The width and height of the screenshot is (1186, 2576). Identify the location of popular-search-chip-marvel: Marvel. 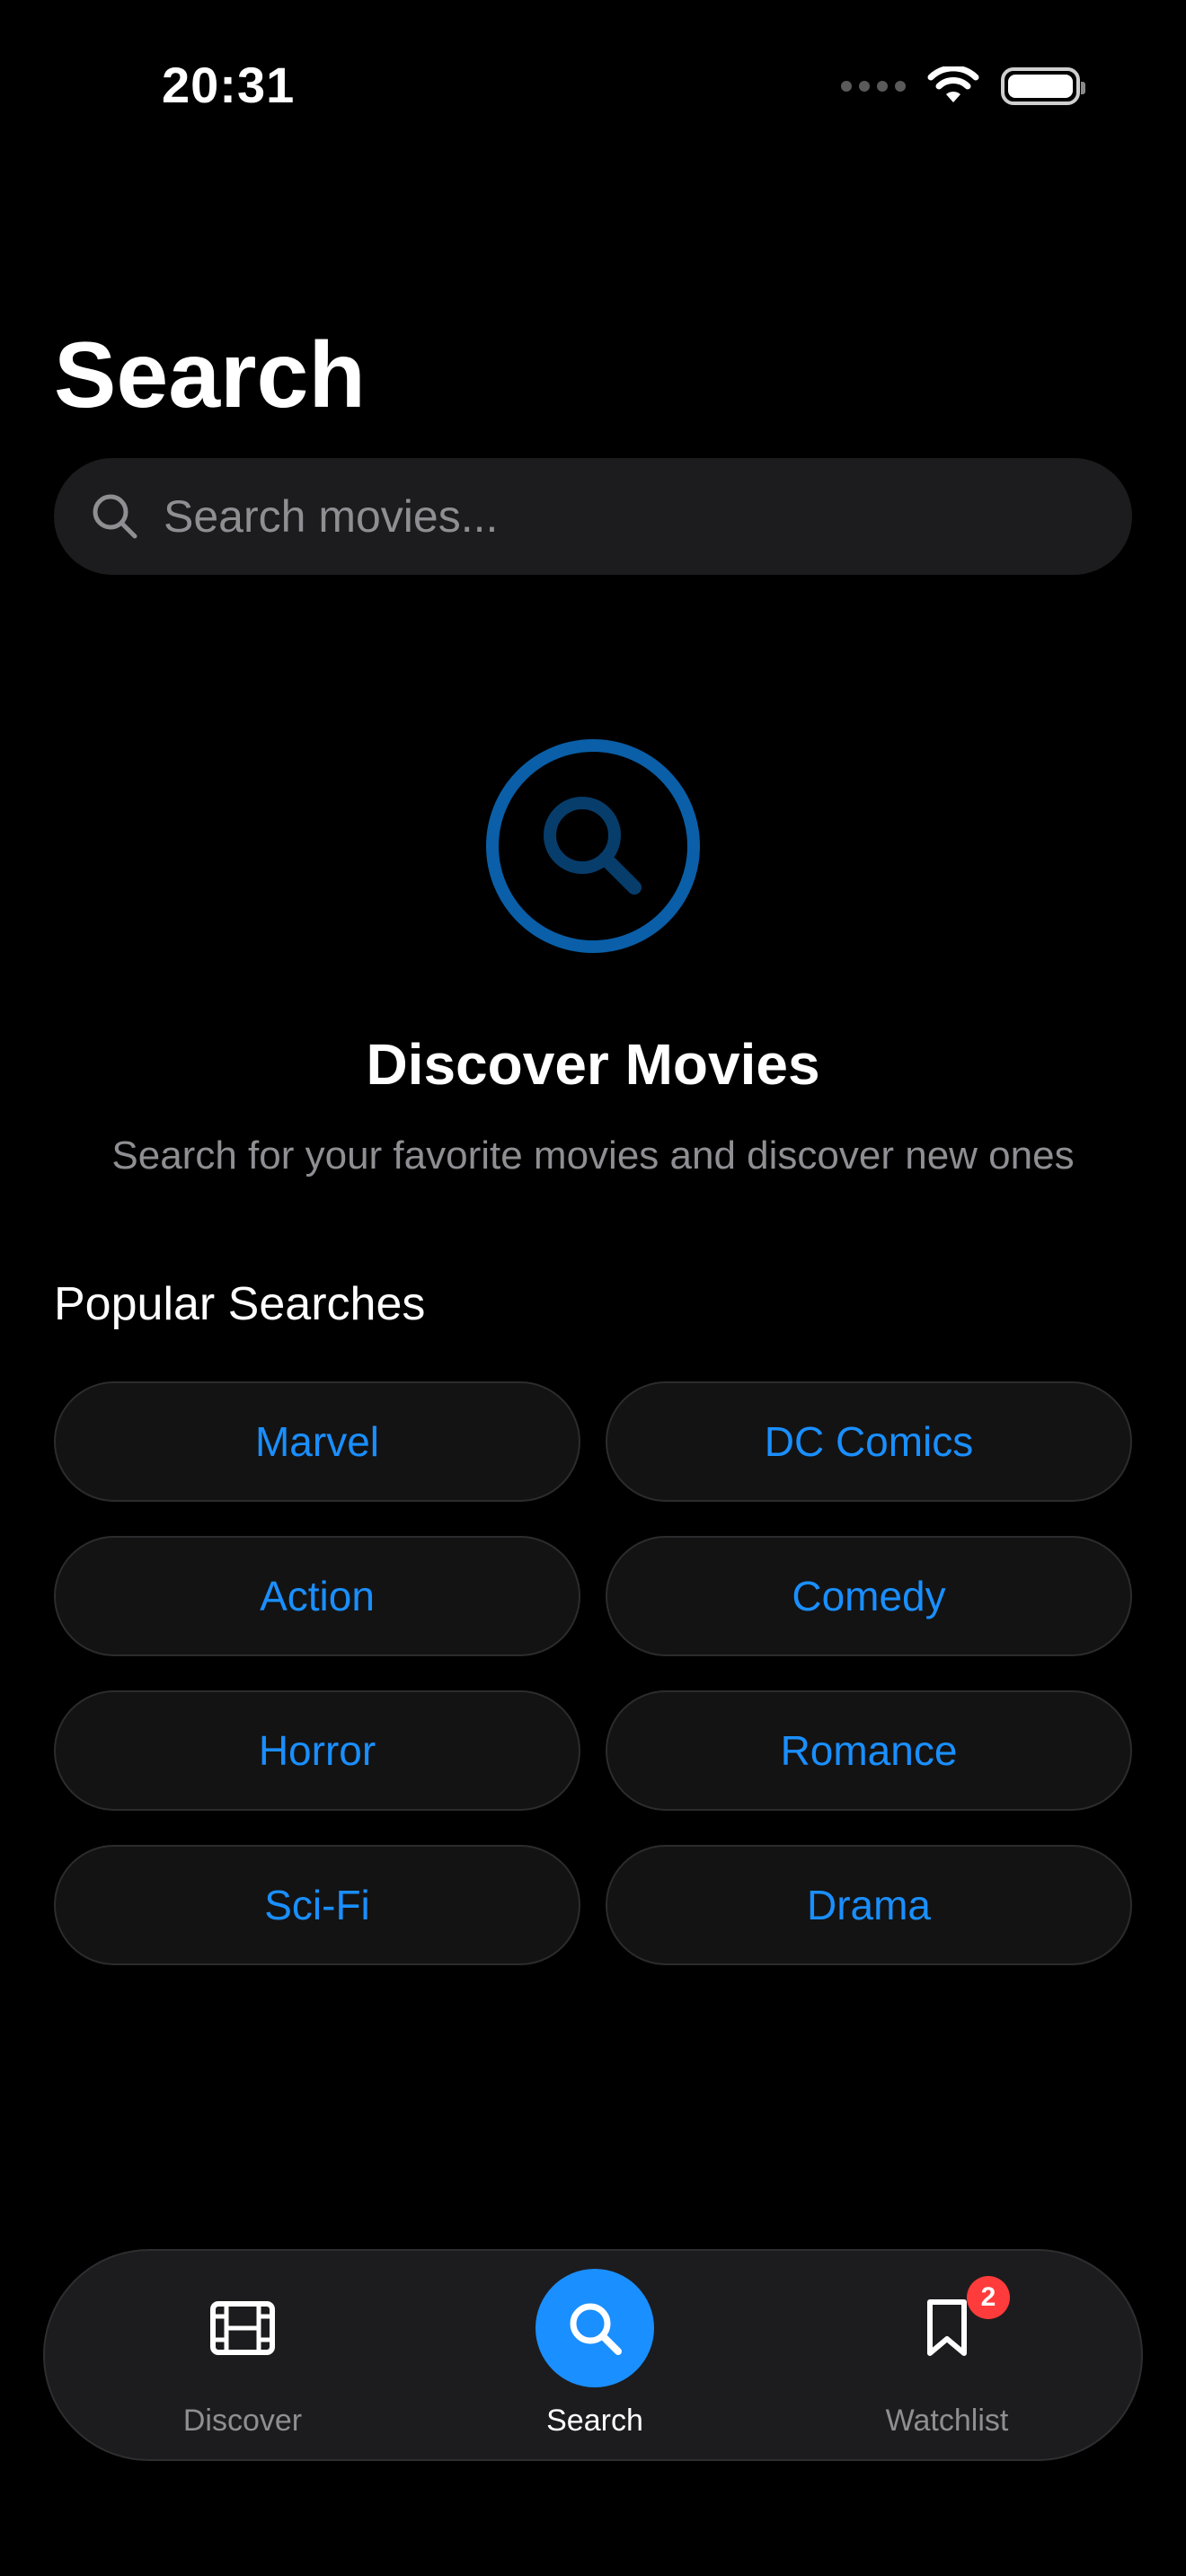
(317, 1441).